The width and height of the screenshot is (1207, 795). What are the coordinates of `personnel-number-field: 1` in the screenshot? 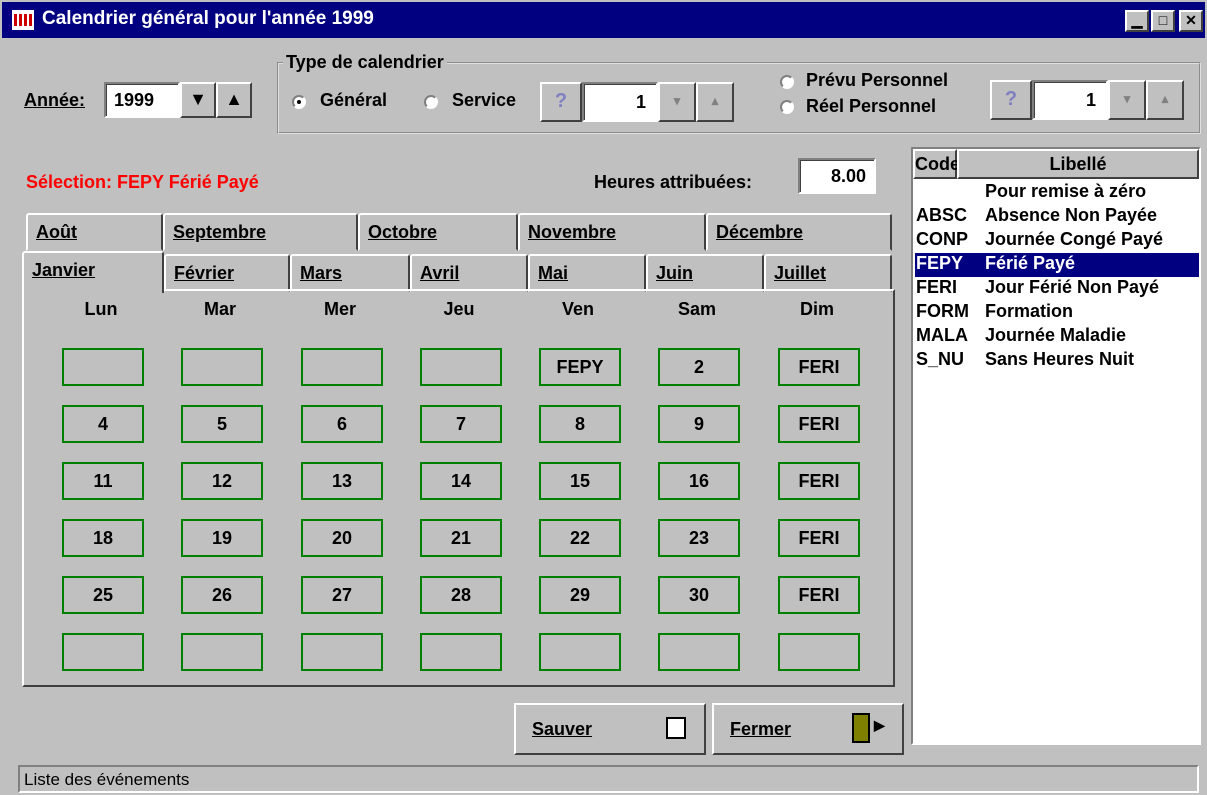 It's located at (1070, 100).